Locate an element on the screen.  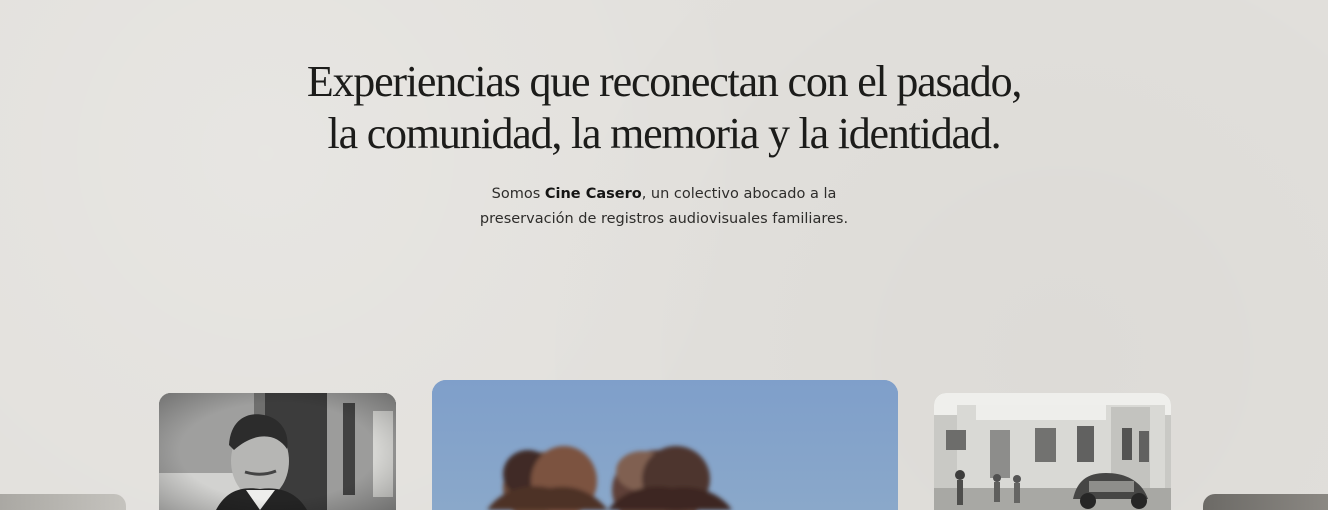
gallery-photo-left-edge is located at coordinates (63, 502).